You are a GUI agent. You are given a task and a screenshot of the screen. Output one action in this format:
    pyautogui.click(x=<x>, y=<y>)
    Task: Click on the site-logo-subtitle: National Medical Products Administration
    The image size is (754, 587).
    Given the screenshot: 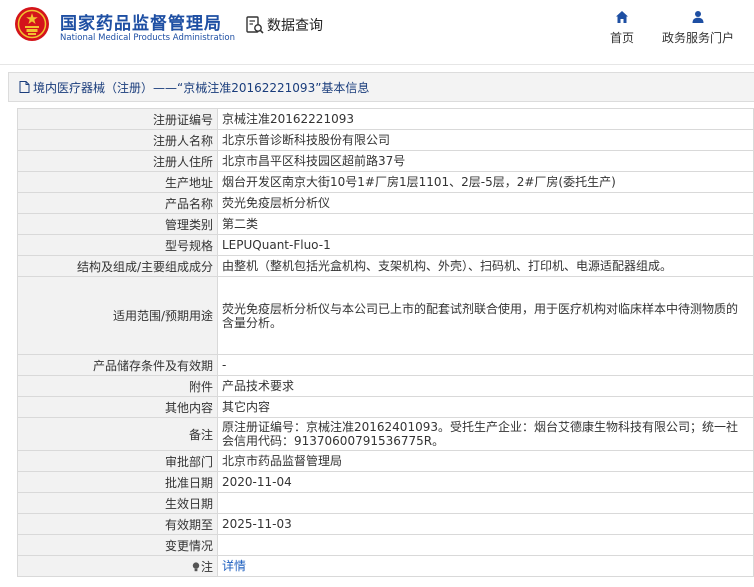 What is the action you would take?
    pyautogui.click(x=147, y=38)
    